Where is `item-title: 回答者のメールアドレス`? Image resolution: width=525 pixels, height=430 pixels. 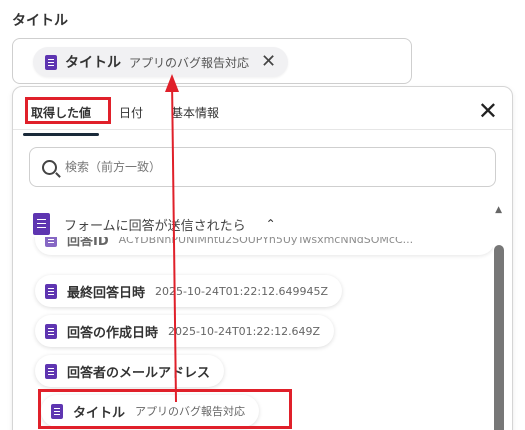
item-title: 回答者のメールアドレス is located at coordinates (139, 373).